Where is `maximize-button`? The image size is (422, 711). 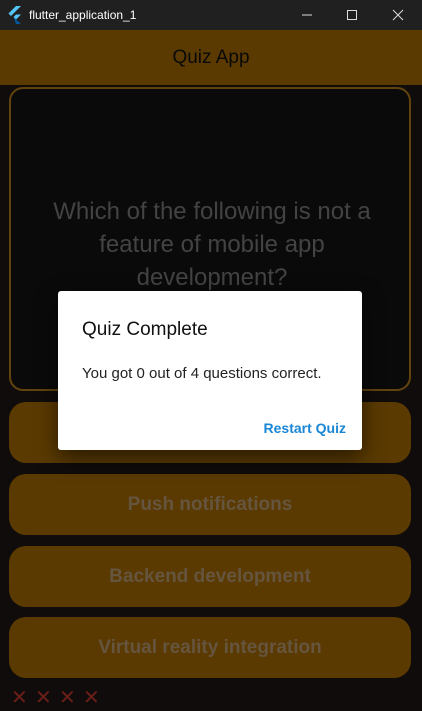
maximize-button is located at coordinates (352, 15).